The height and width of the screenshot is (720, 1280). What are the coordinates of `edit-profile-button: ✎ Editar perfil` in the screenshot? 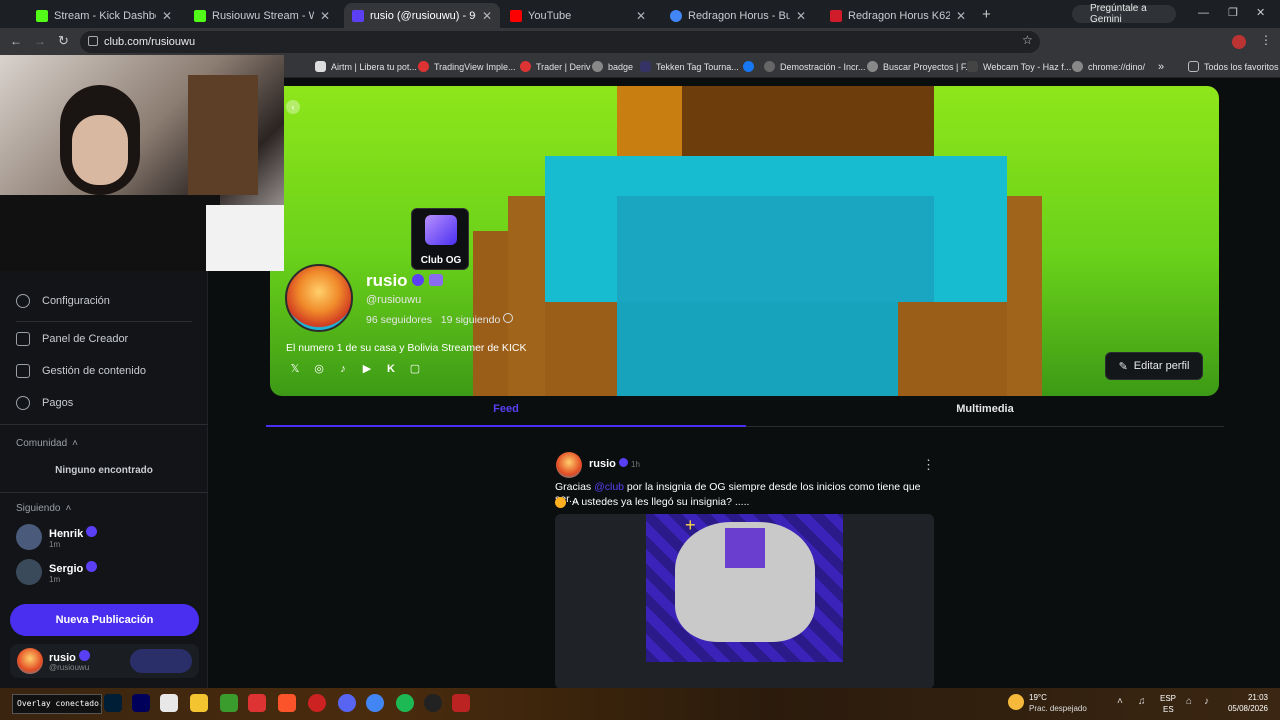 It's located at (1154, 366).